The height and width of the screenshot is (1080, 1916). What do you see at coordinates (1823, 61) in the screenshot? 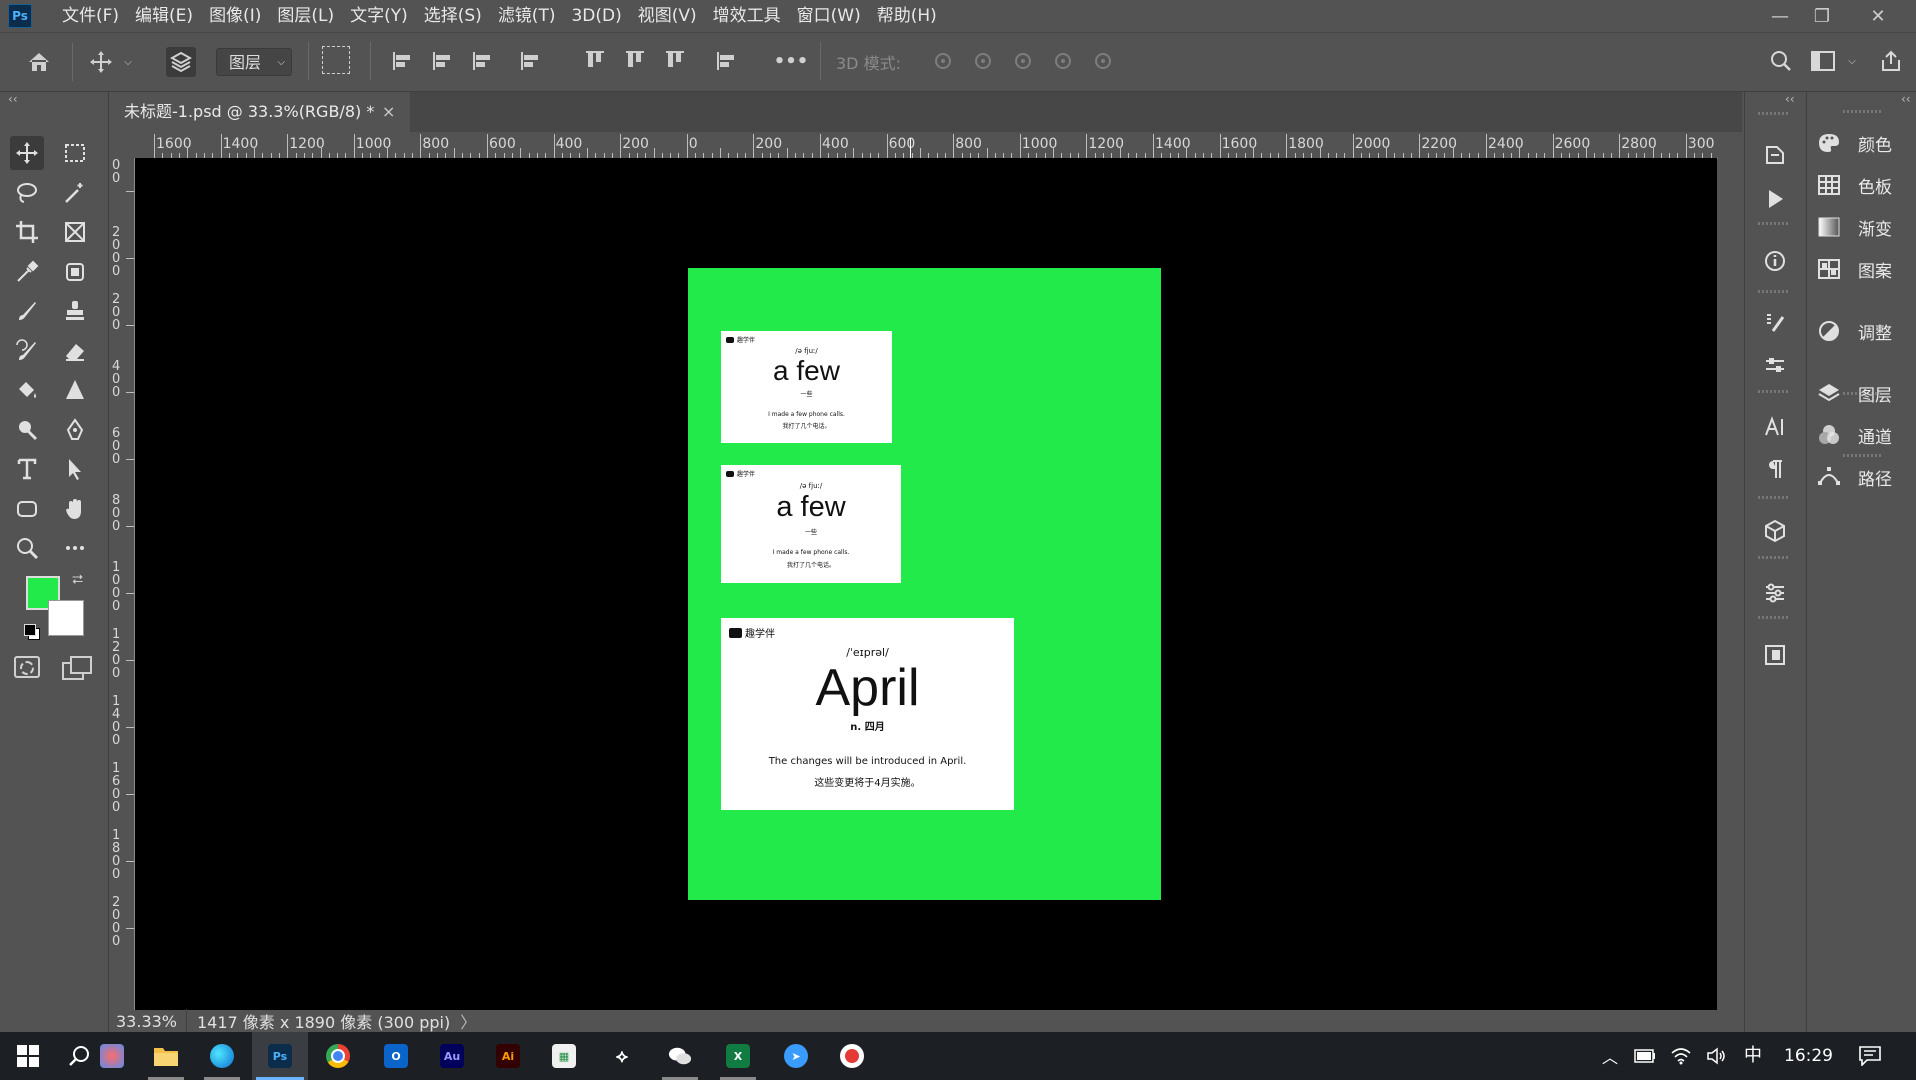
I see `workspace-icon` at bounding box center [1823, 61].